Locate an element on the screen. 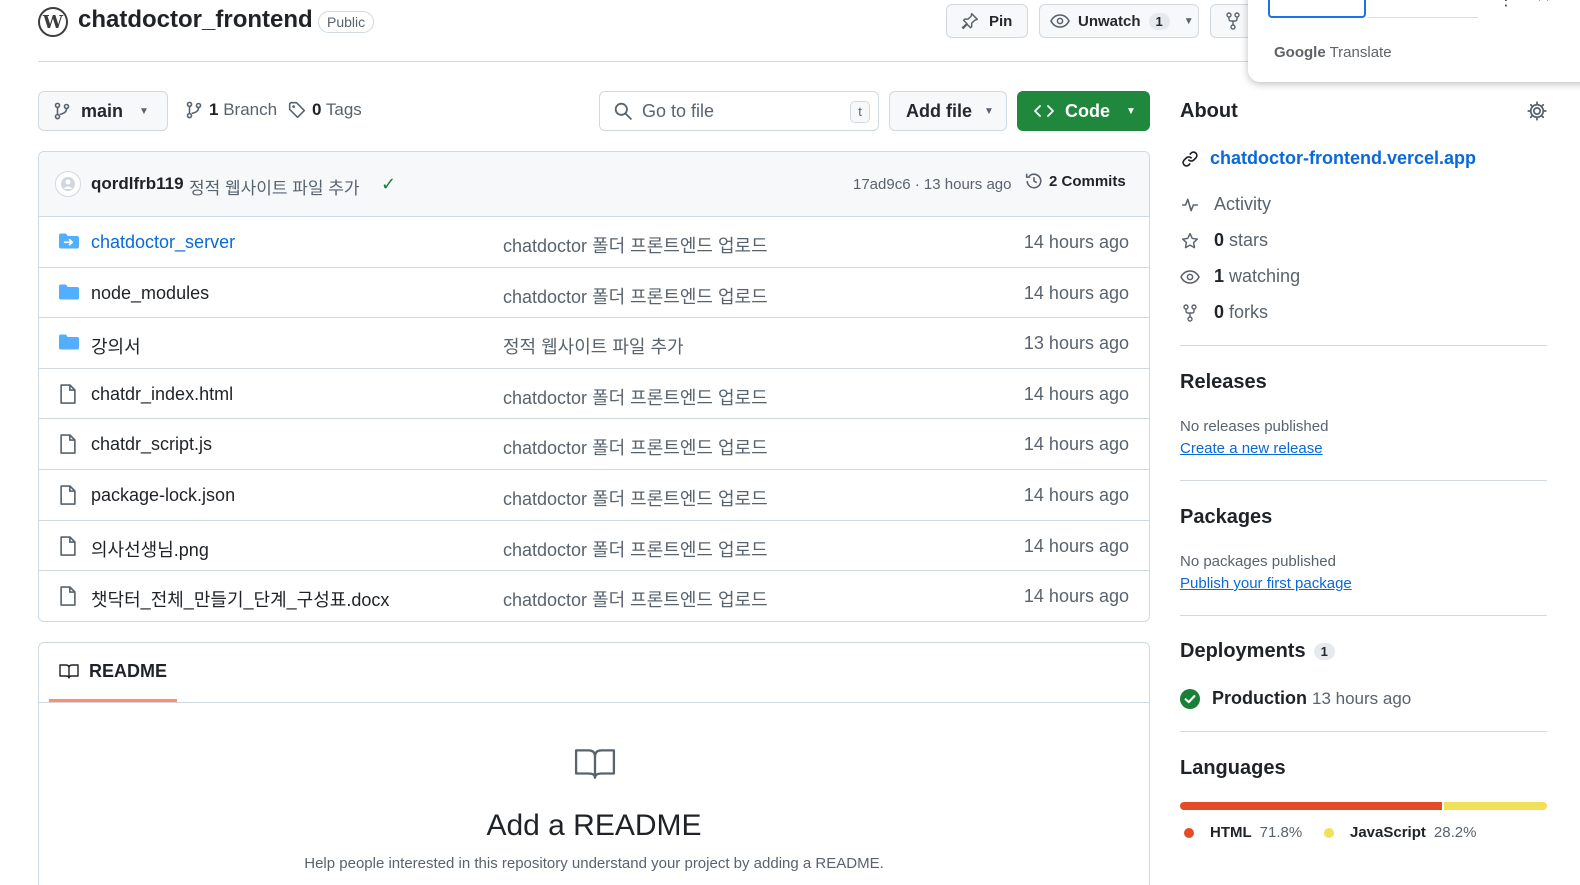 Image resolution: width=1580 pixels, height=885 pixels. language-percent: 28.2% is located at coordinates (1455, 832).